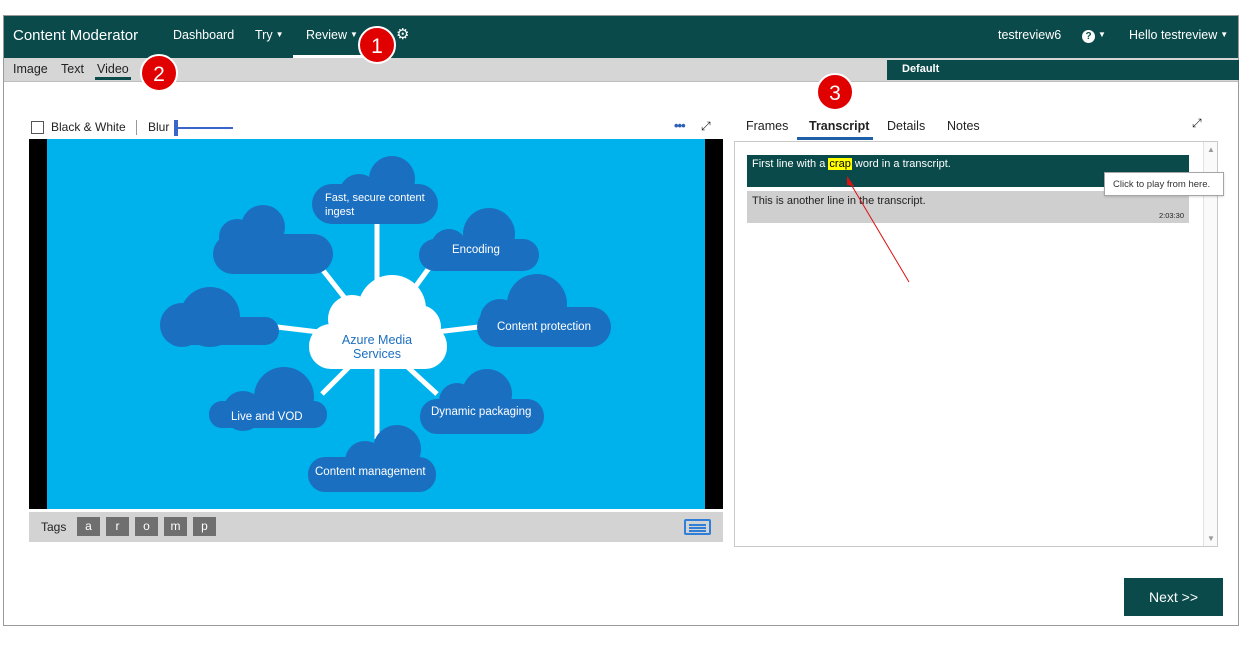 Image resolution: width=1246 pixels, height=647 pixels. Describe the element at coordinates (1173, 597) in the screenshot. I see `next-button: Next >>` at that location.